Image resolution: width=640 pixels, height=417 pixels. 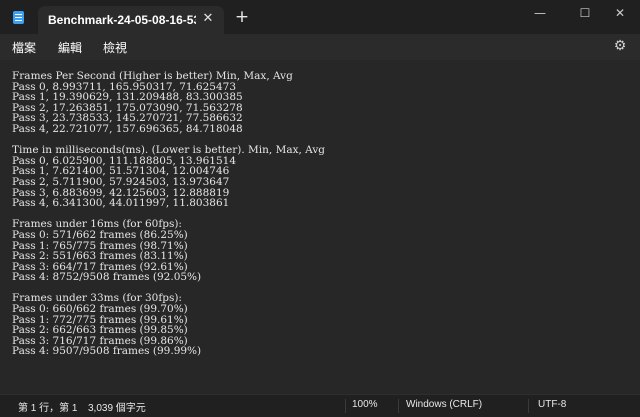 What do you see at coordinates (121, 203) in the screenshot?
I see `text-line: Pass 4, 6.341300, 44.011997, 11.803861` at bounding box center [121, 203].